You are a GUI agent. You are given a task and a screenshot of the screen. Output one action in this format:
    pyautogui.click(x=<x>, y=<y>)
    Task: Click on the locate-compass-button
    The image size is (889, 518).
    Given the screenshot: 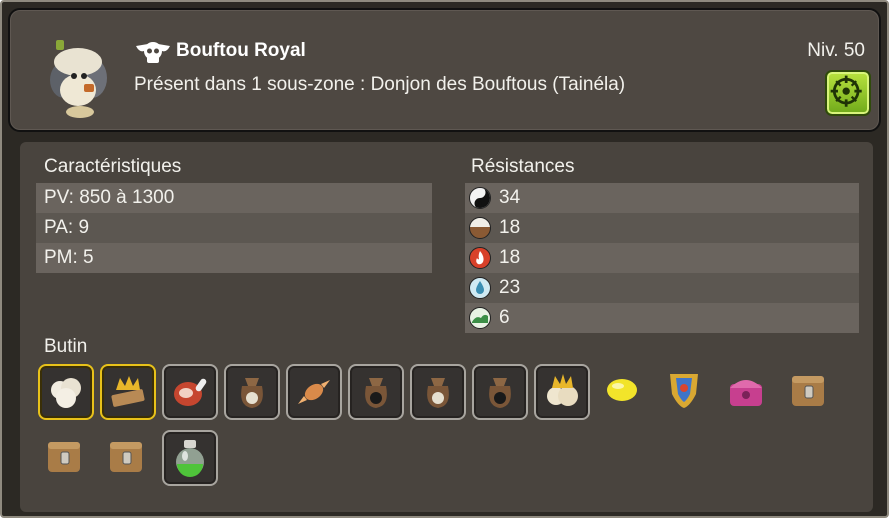 What is the action you would take?
    pyautogui.click(x=848, y=93)
    